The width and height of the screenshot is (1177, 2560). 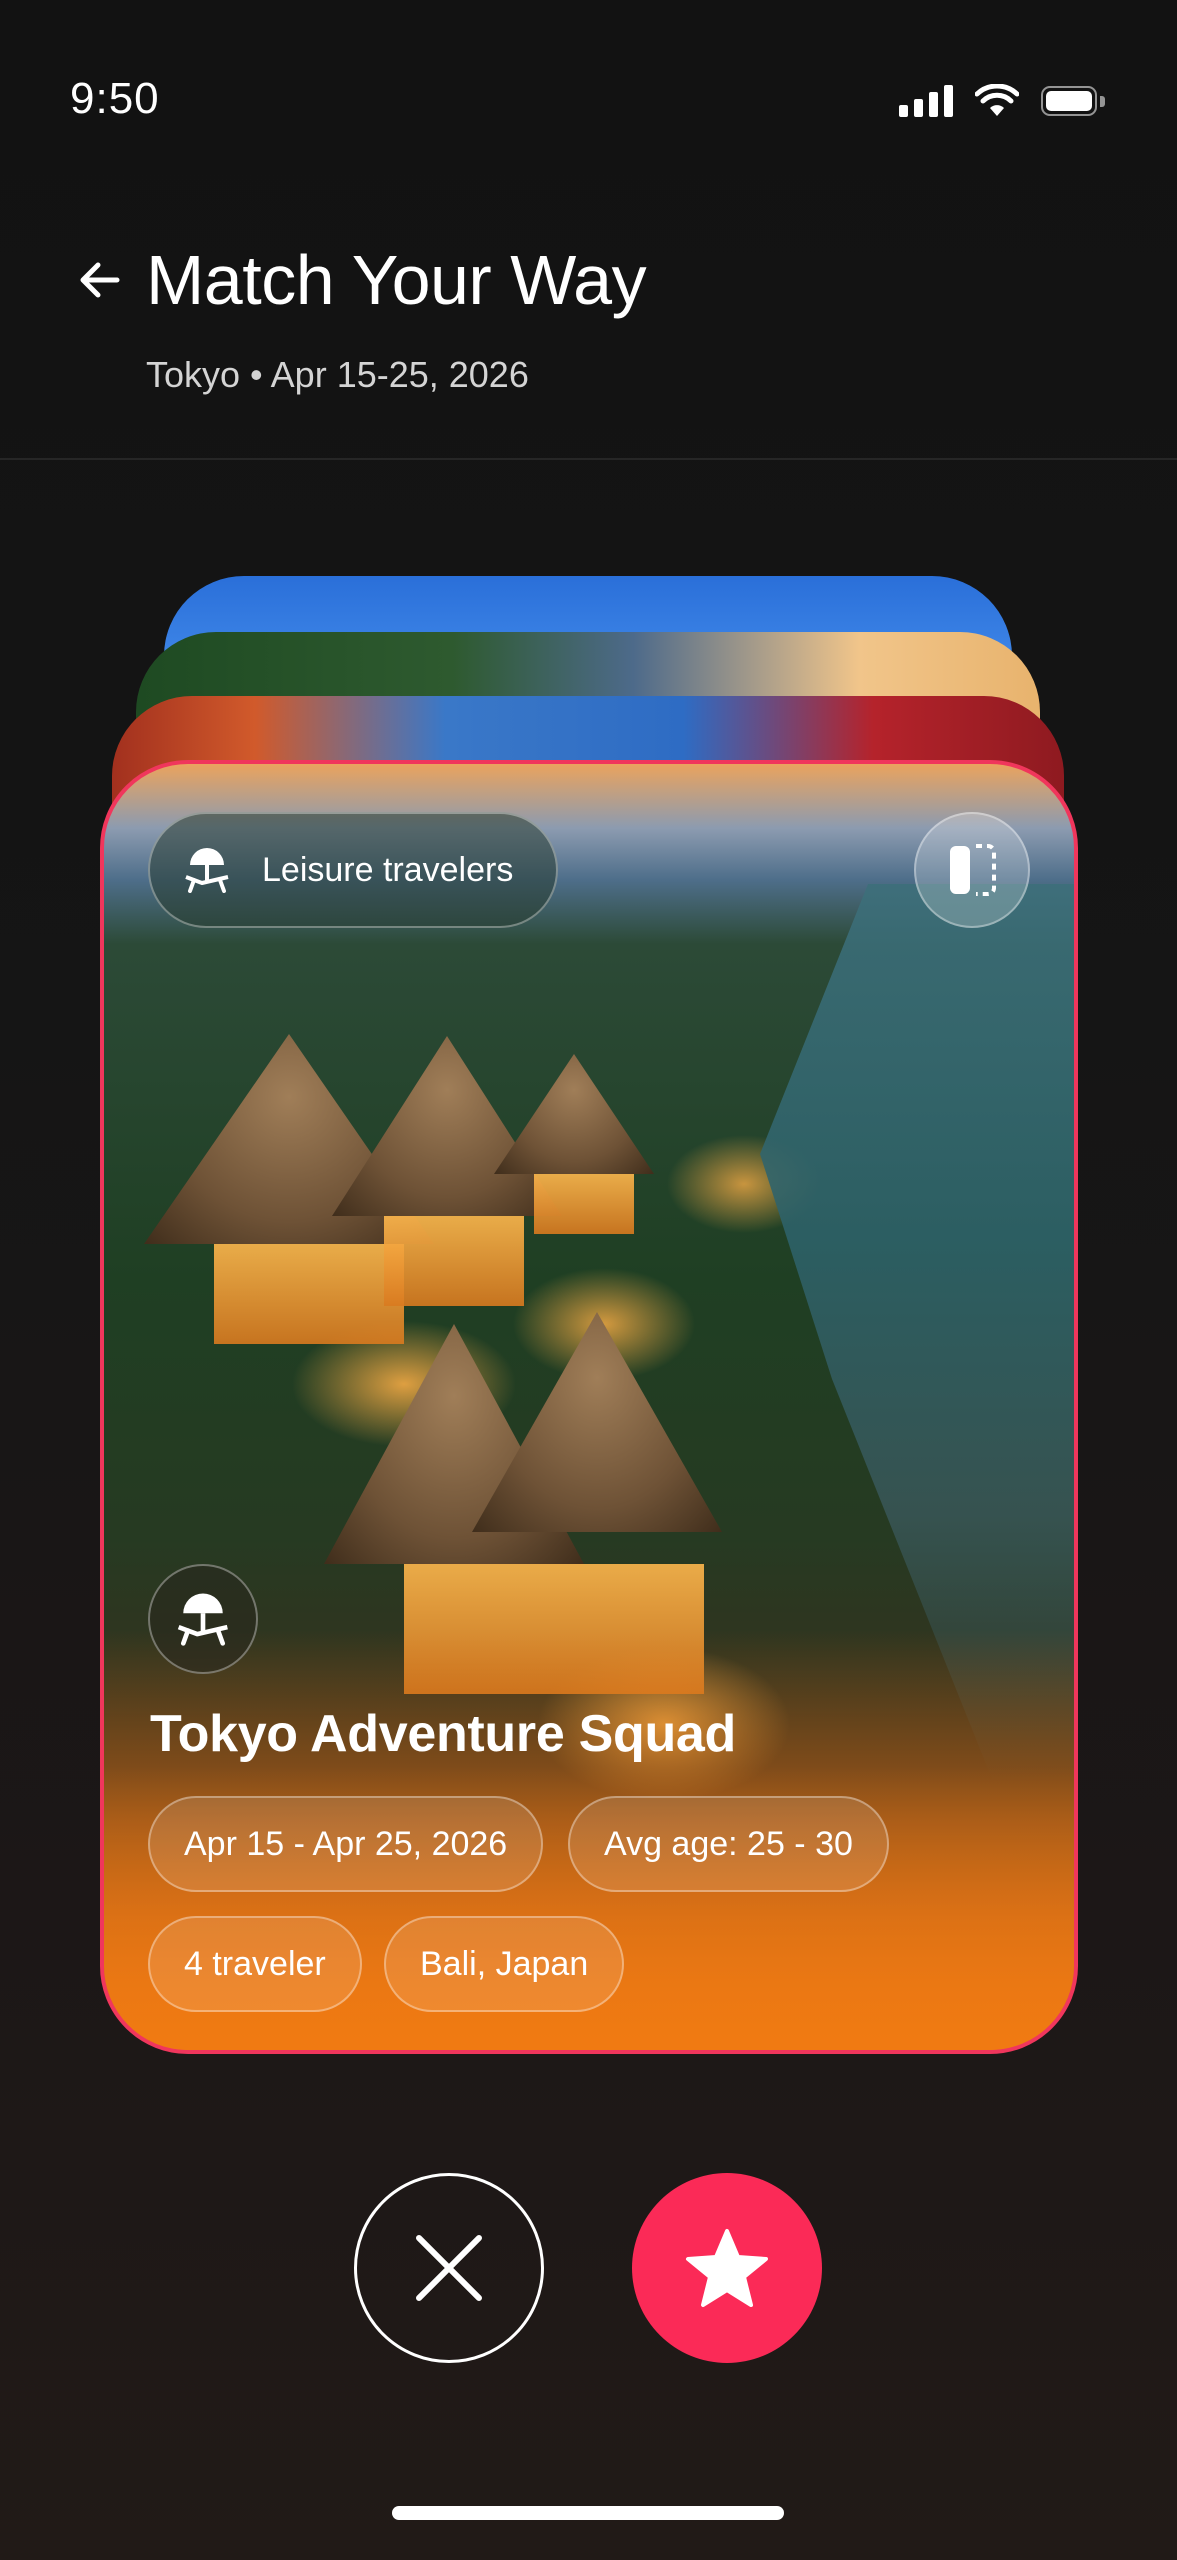 I want to click on group-title: Tokyo Adventure Squad, so click(x=443, y=1734).